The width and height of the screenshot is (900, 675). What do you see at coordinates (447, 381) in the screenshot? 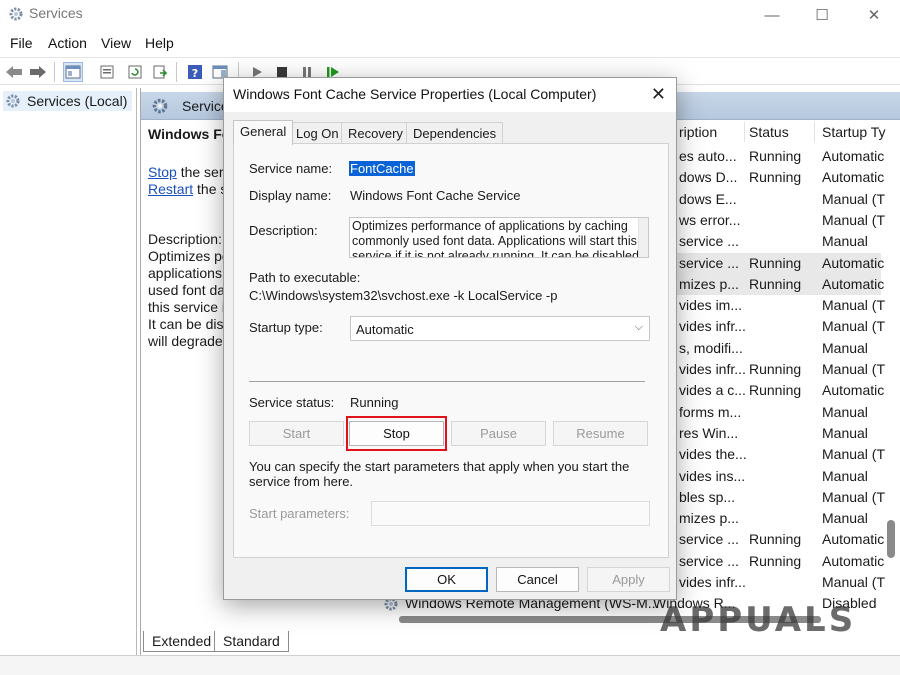
I see `divider` at bounding box center [447, 381].